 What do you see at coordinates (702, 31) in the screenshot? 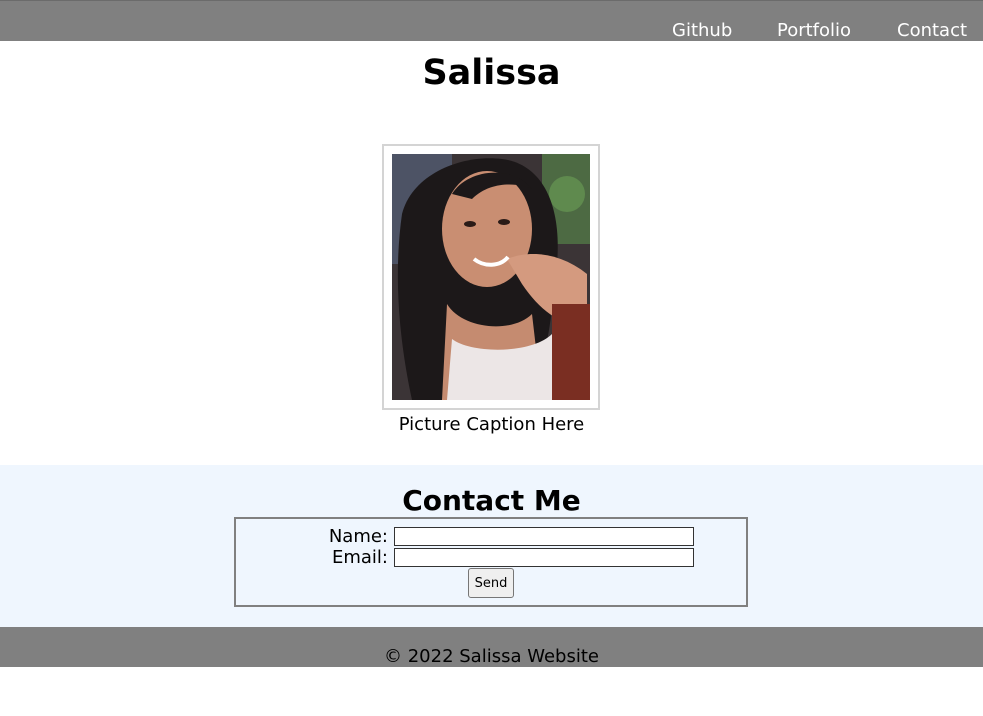
I see `nav-link-github: Github` at bounding box center [702, 31].